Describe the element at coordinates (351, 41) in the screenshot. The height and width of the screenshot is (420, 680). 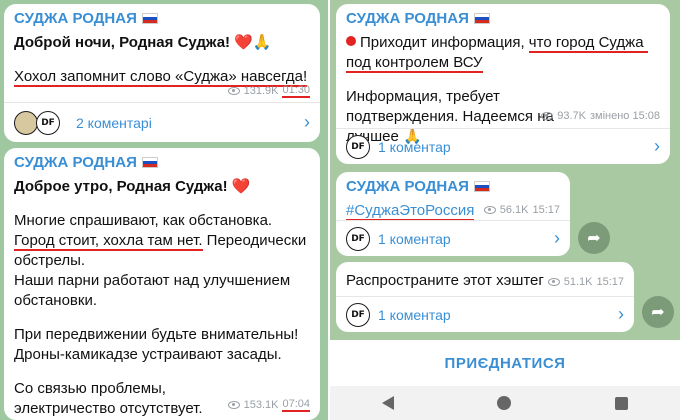
I see `red-dot-icon` at that location.